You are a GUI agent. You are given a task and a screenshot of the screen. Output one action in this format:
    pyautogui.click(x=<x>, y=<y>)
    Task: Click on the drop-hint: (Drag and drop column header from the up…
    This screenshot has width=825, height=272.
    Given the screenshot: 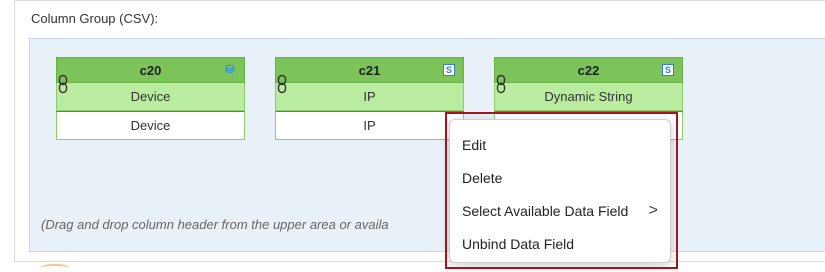 What is the action you would take?
    pyautogui.click(x=215, y=224)
    